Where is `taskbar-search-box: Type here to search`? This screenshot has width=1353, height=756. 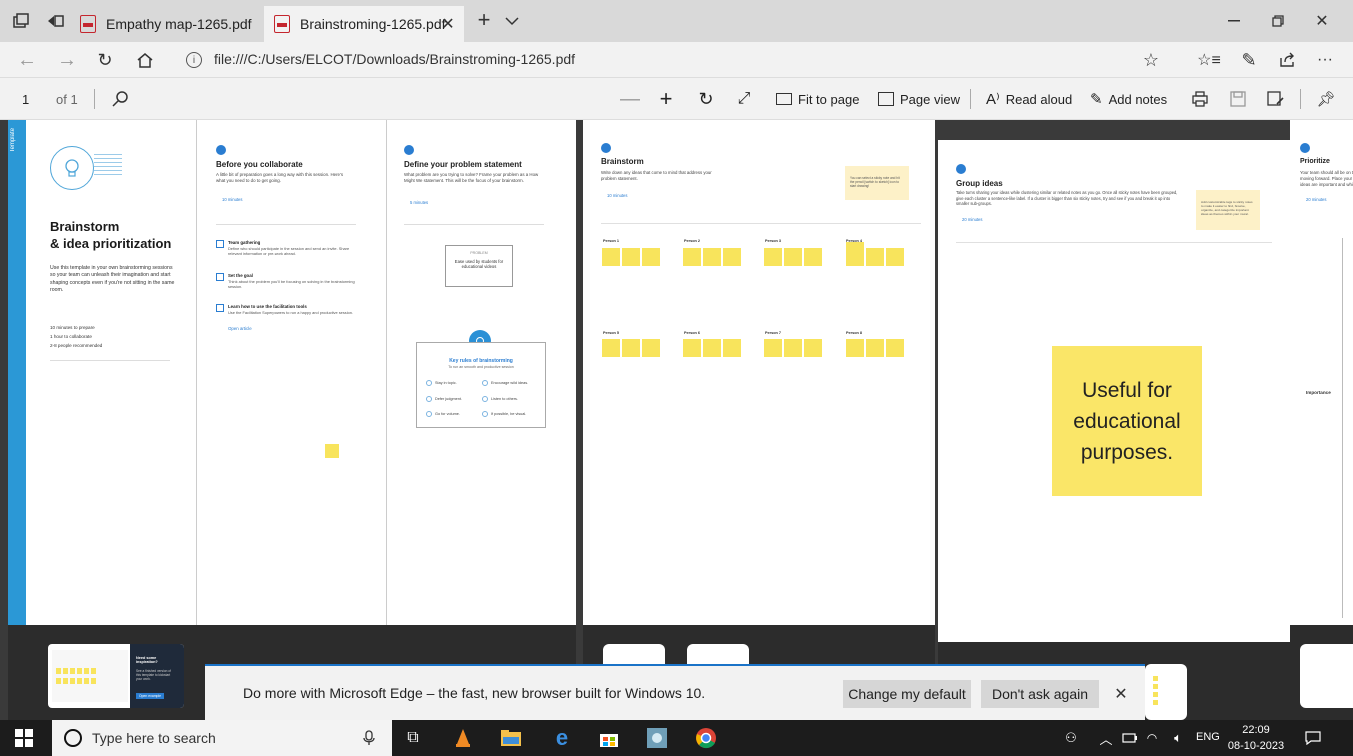 taskbar-search-box: Type here to search is located at coordinates (222, 738).